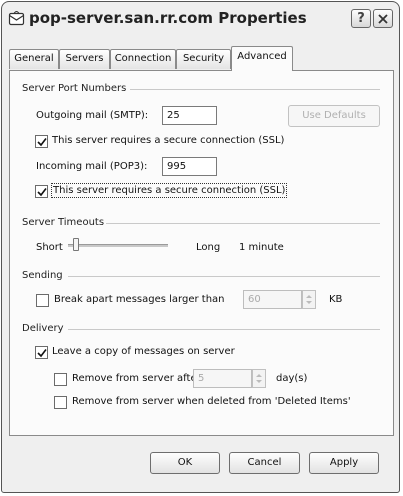  What do you see at coordinates (34, 59) in the screenshot?
I see `tab-general: General` at bounding box center [34, 59].